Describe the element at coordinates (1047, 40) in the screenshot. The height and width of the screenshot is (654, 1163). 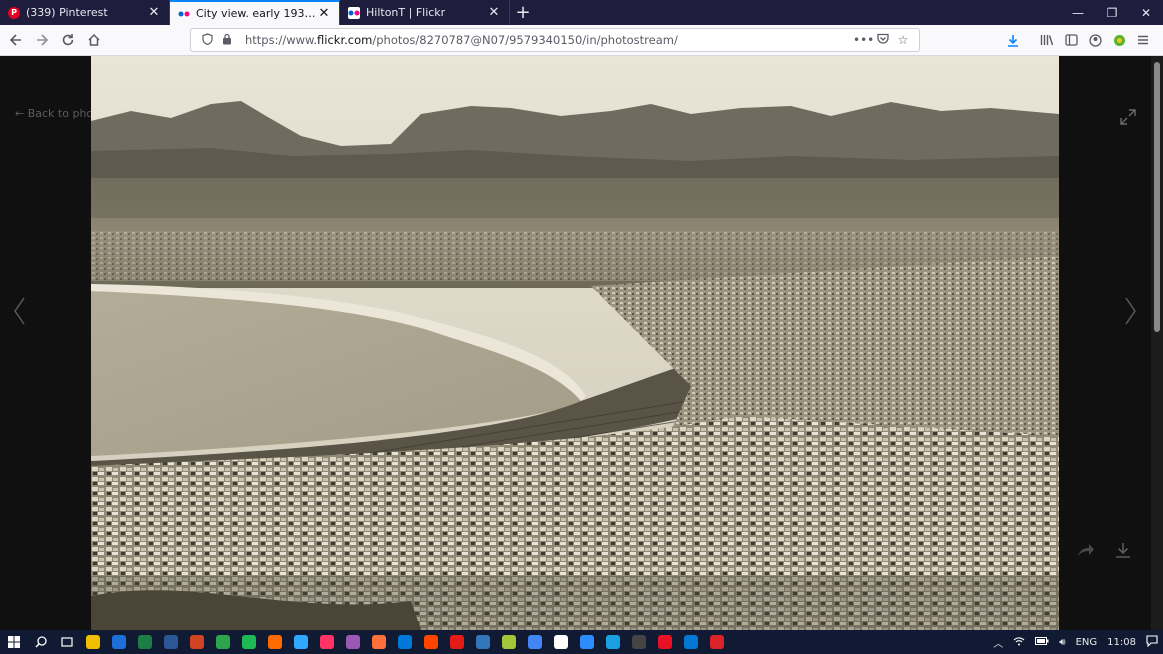
I see `library-icon` at that location.